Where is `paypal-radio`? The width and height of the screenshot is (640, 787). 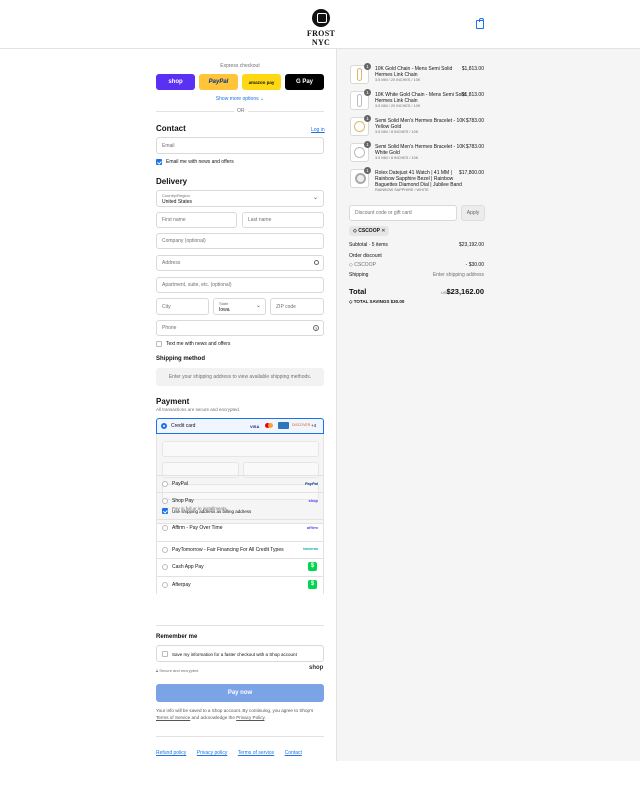
paypal-radio is located at coordinates (165, 484).